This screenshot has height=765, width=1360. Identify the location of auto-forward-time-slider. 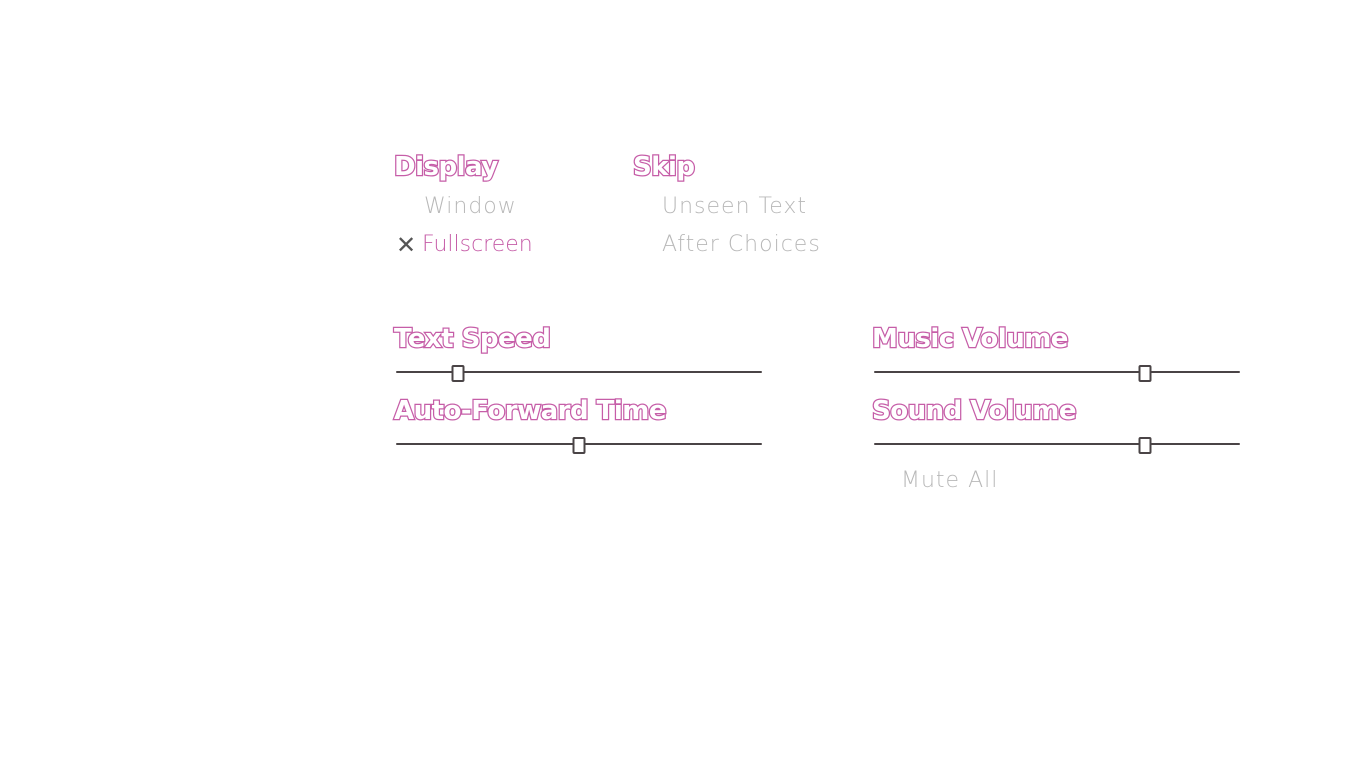
(579, 444).